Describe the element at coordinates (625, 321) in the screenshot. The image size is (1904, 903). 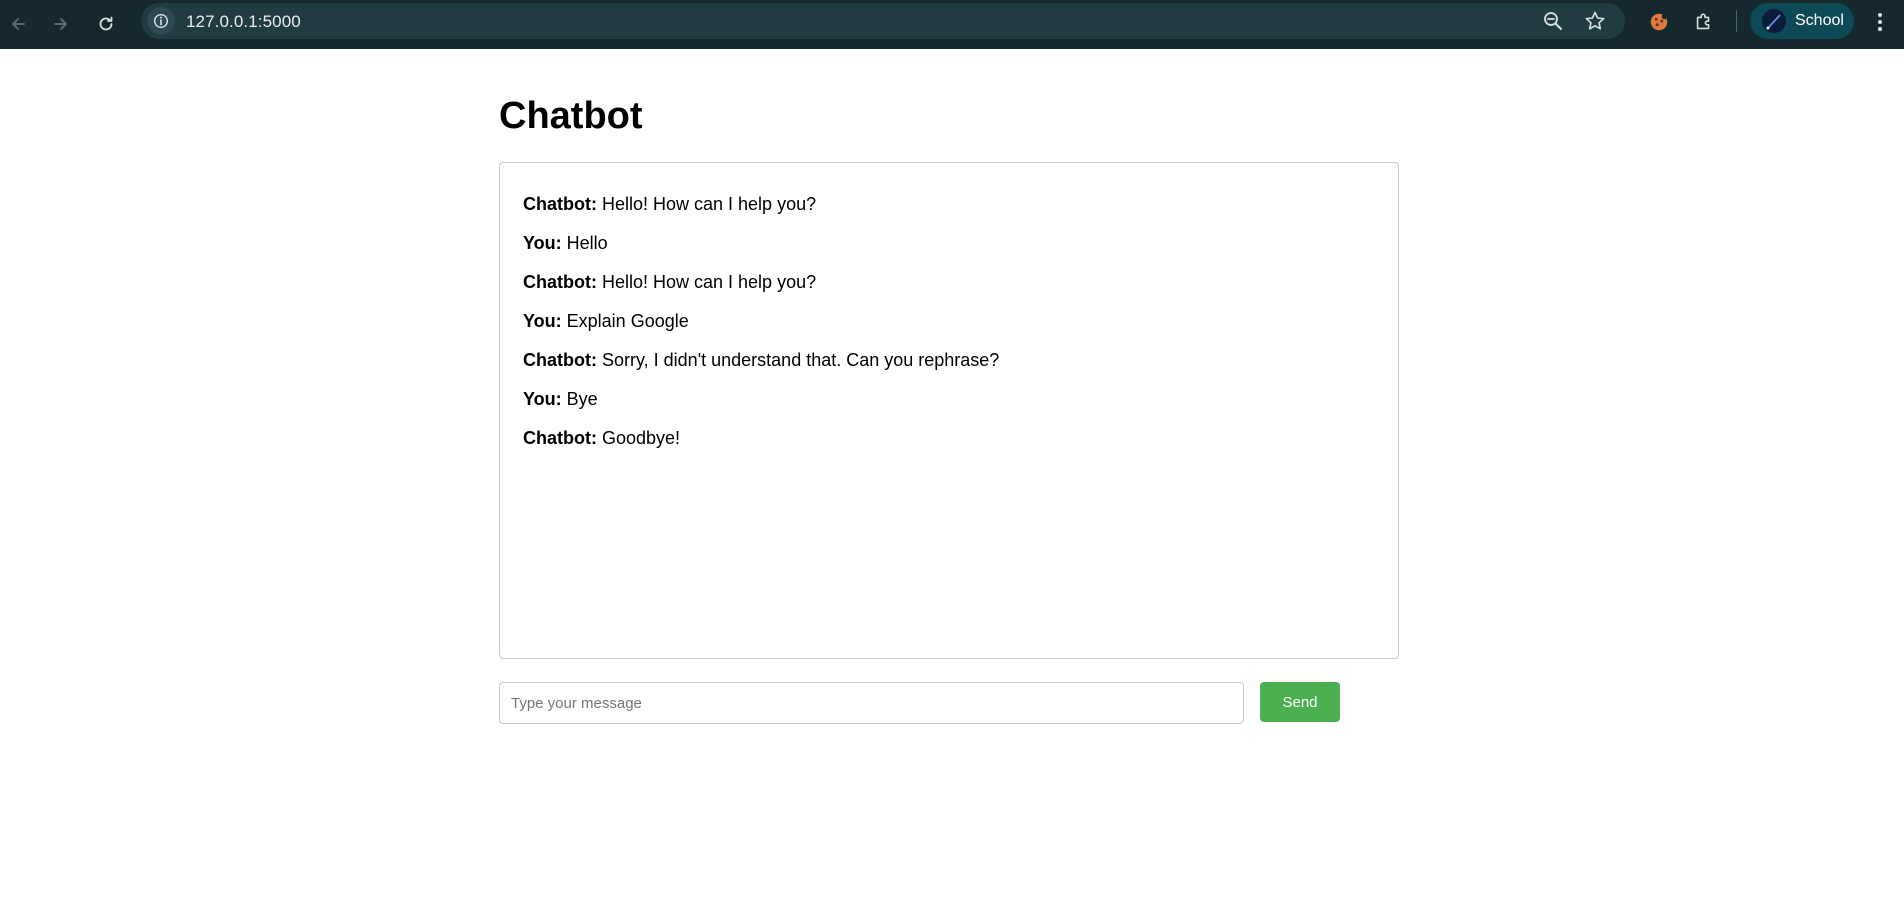
I see `message-text: Explain Google` at that location.